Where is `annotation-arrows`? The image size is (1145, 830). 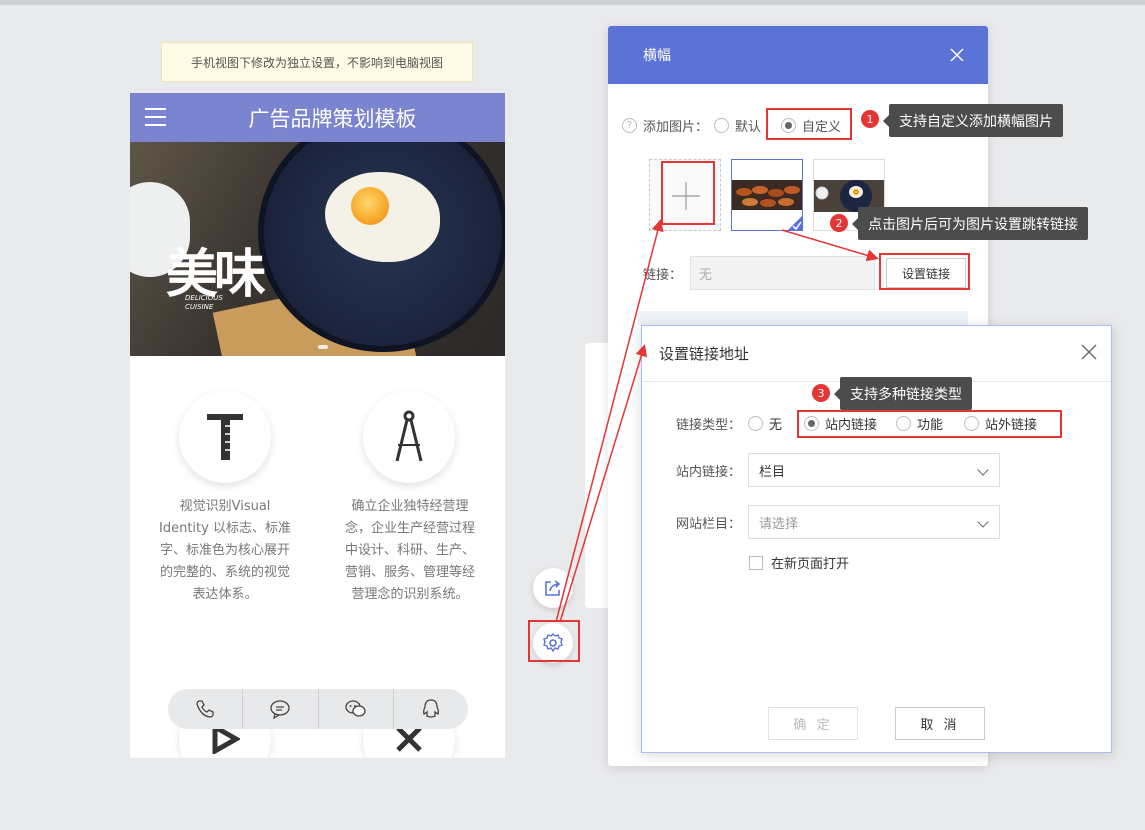 annotation-arrows is located at coordinates (717, 421).